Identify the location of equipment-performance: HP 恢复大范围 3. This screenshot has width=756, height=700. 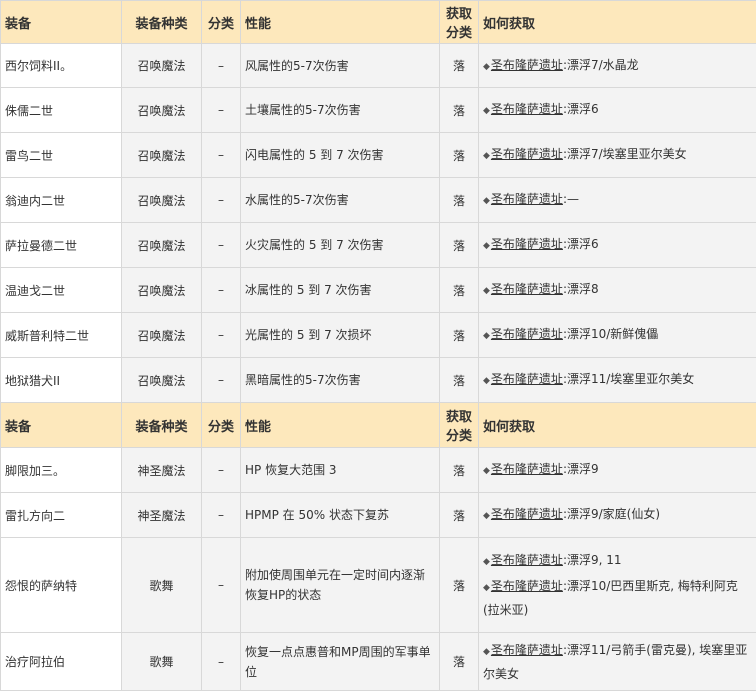
(340, 470).